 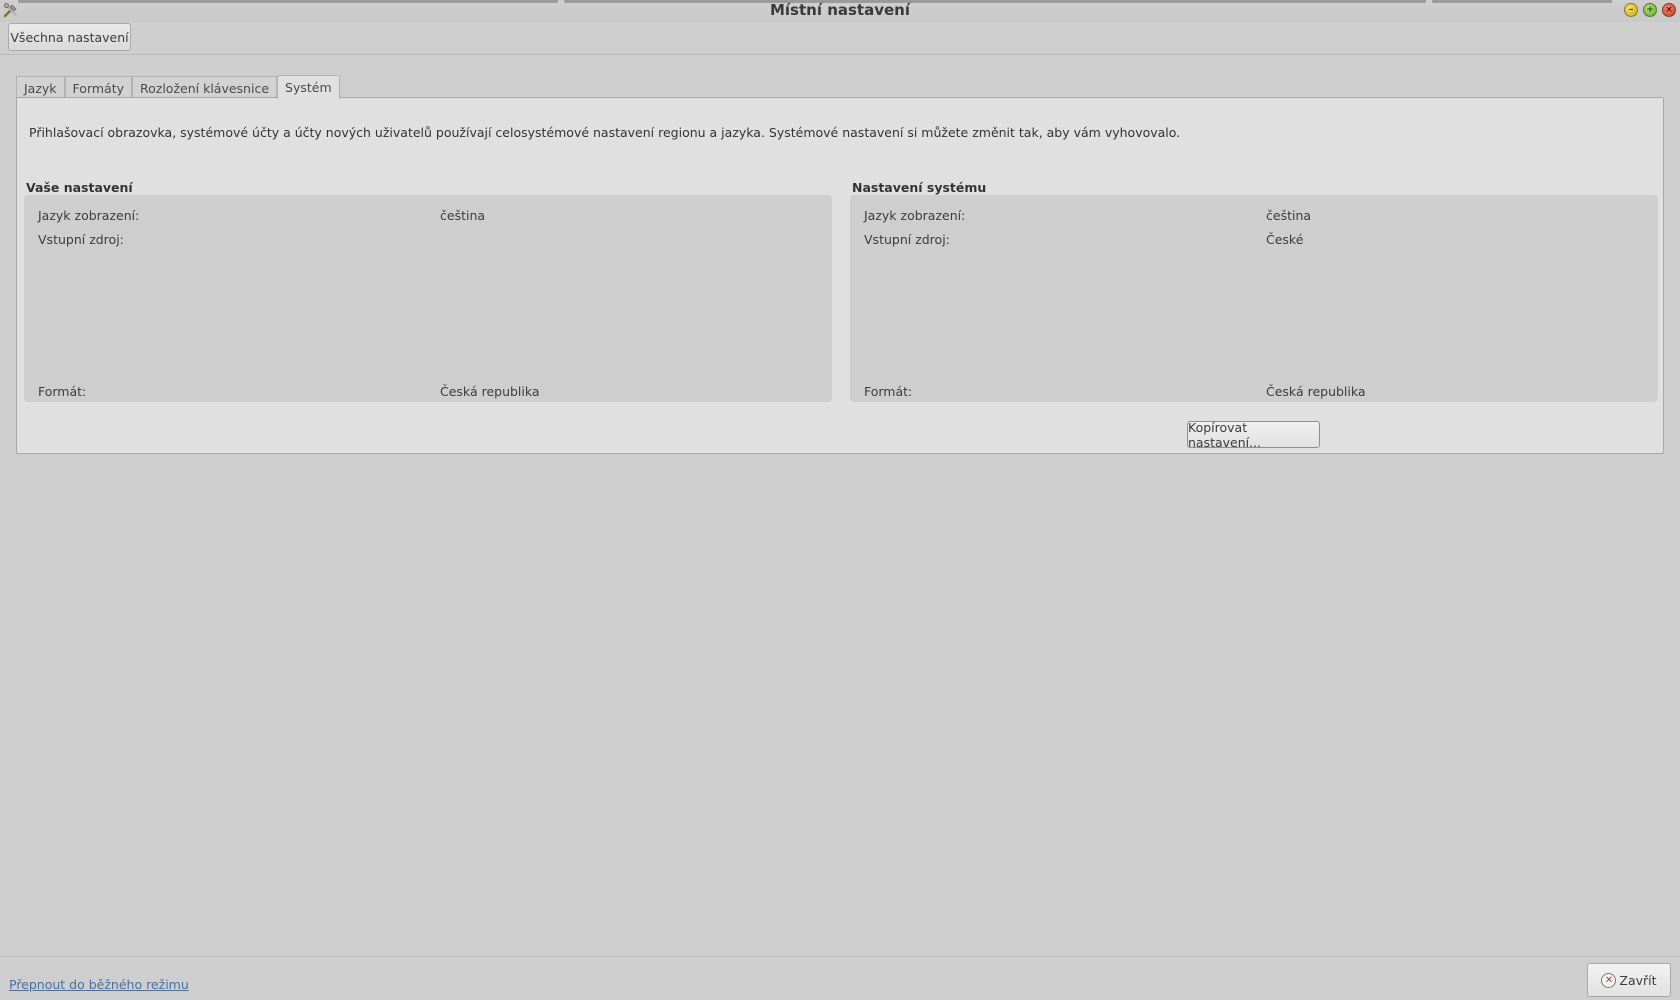 I want to click on your-input-source-label: Vstupní zdroj:, so click(x=81, y=239).